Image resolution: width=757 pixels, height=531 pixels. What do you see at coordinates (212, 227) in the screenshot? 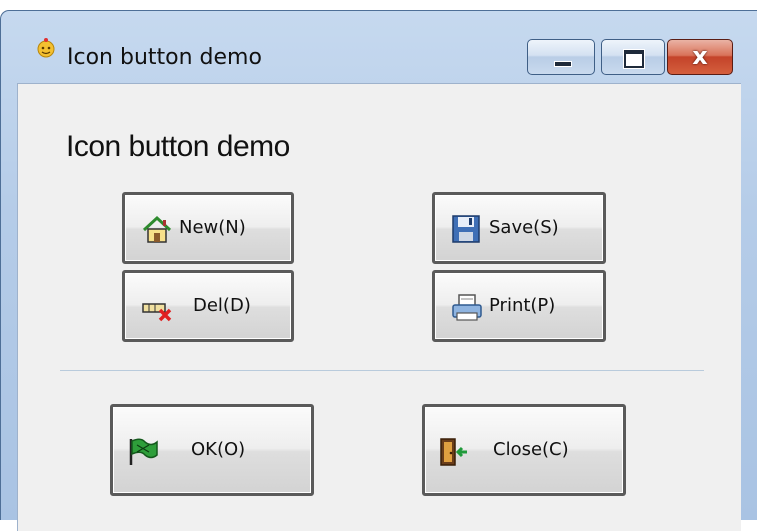
I see `new-button-label: New(N)` at bounding box center [212, 227].